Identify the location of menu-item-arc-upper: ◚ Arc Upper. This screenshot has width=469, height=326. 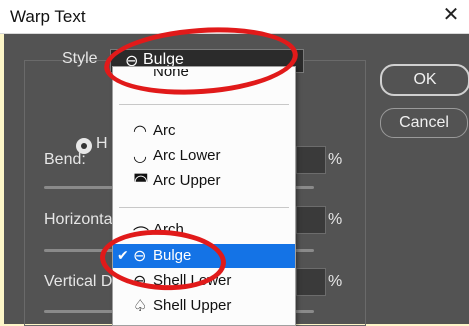
(204, 181).